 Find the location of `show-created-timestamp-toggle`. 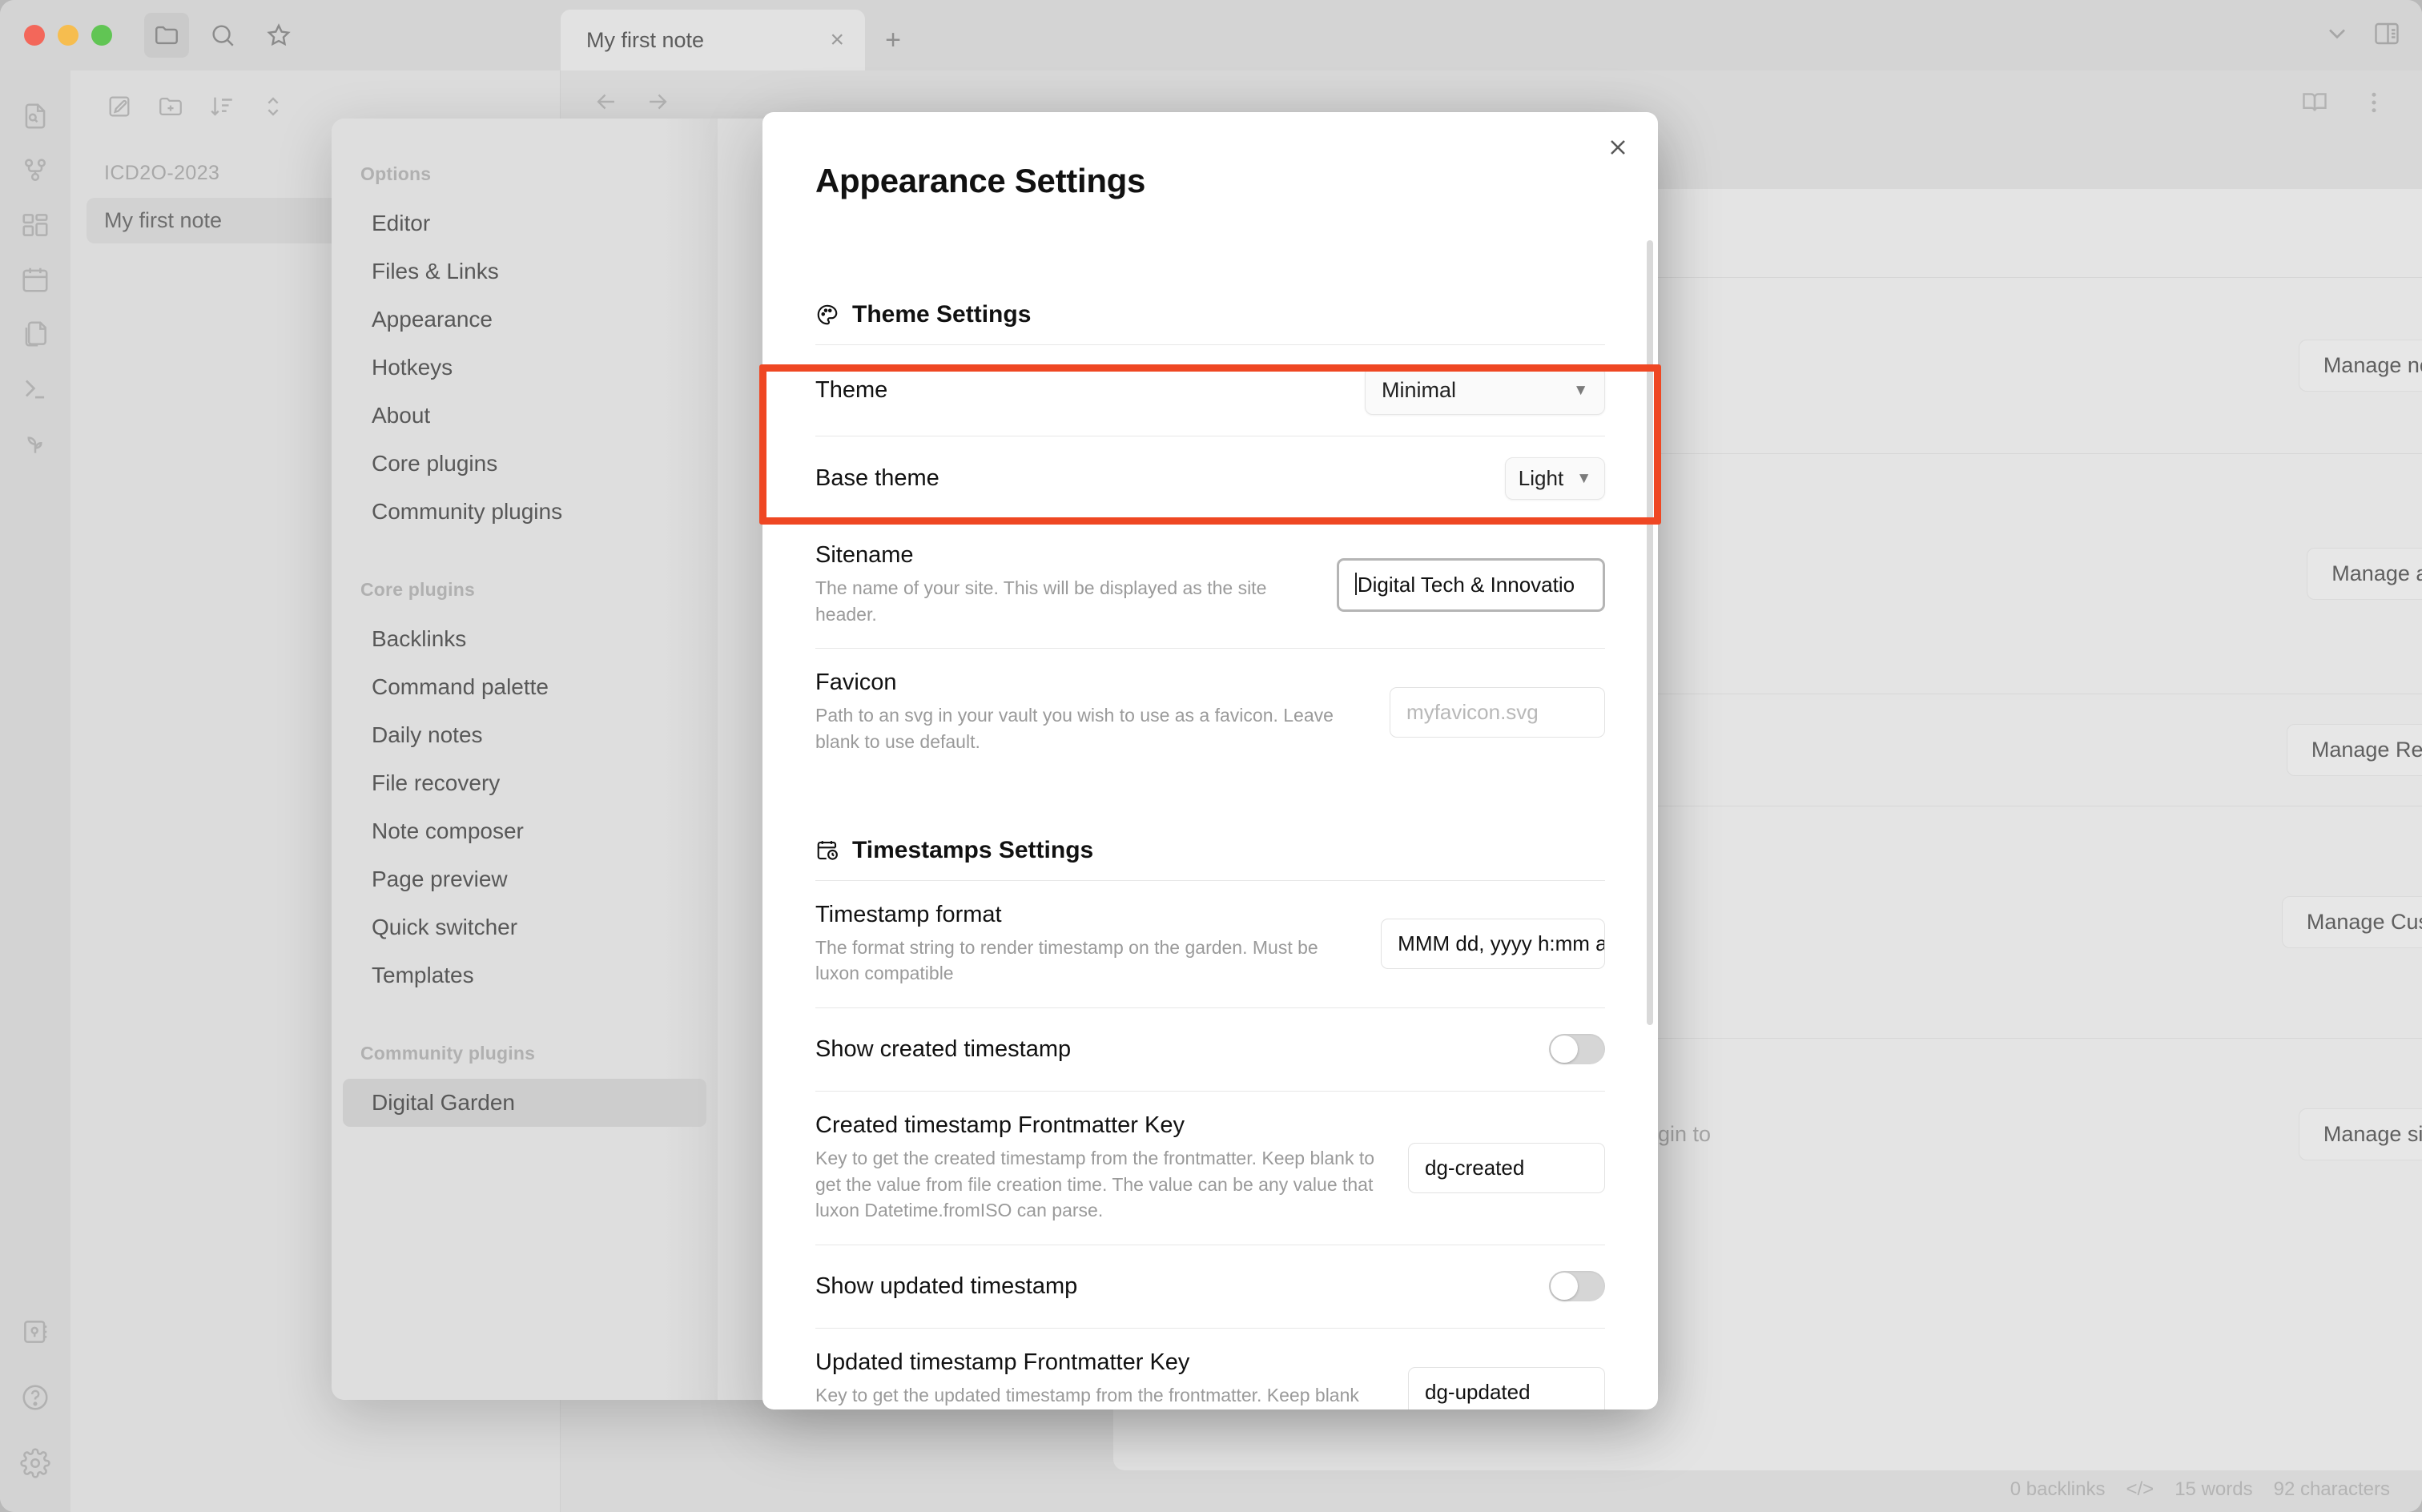

show-created-timestamp-toggle is located at coordinates (1577, 1049).